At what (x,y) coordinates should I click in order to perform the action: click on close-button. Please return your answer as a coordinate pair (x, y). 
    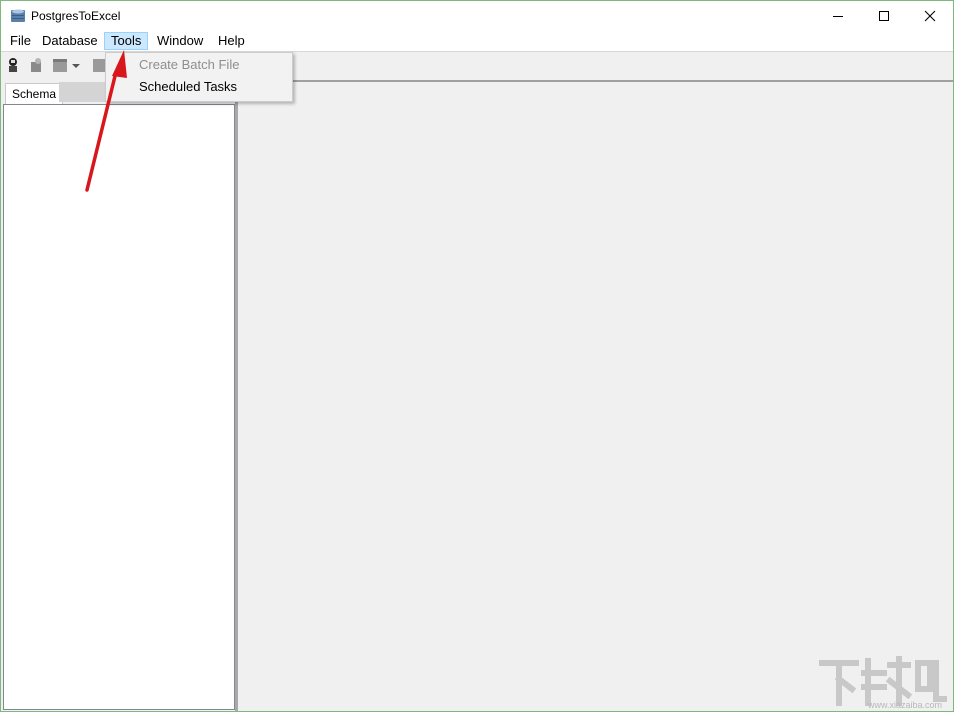
    Looking at the image, I should click on (930, 16).